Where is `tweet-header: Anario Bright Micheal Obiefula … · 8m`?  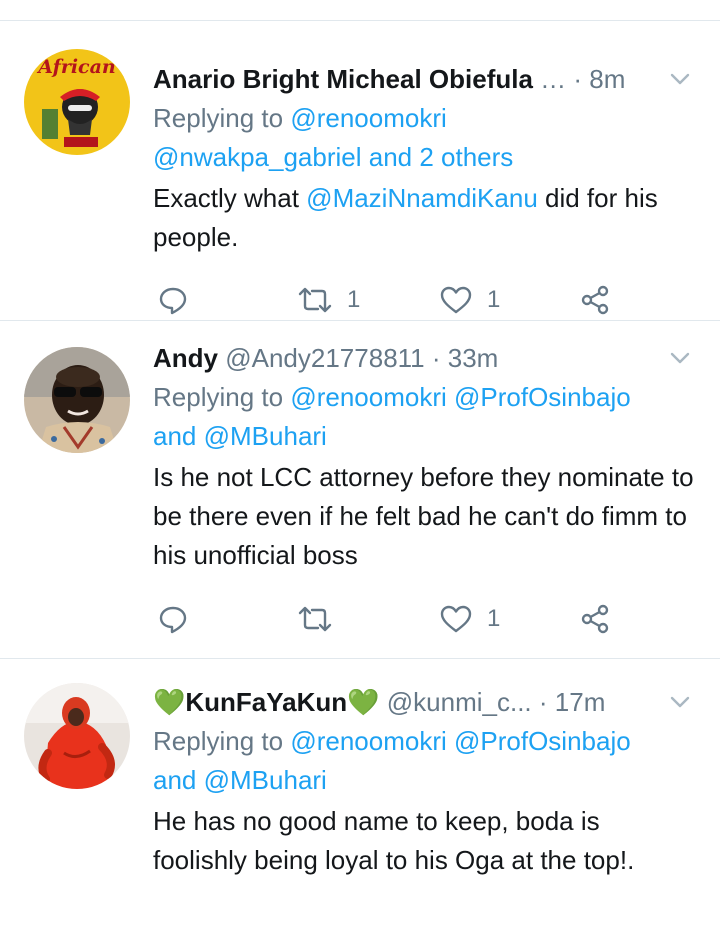
tweet-header: Anario Bright Micheal Obiefula … · 8m is located at coordinates (423, 79).